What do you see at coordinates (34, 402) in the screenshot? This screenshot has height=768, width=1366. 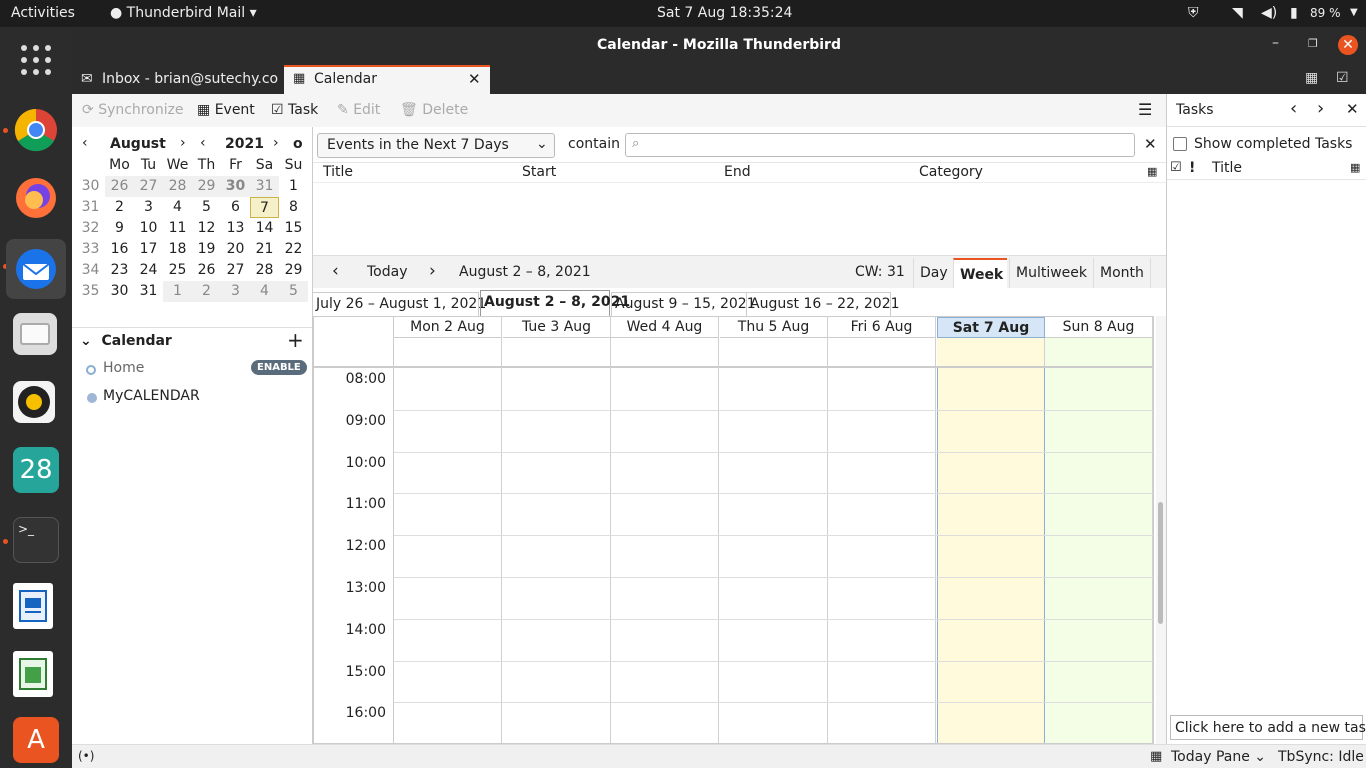 I see `rhythmbox-icon` at bounding box center [34, 402].